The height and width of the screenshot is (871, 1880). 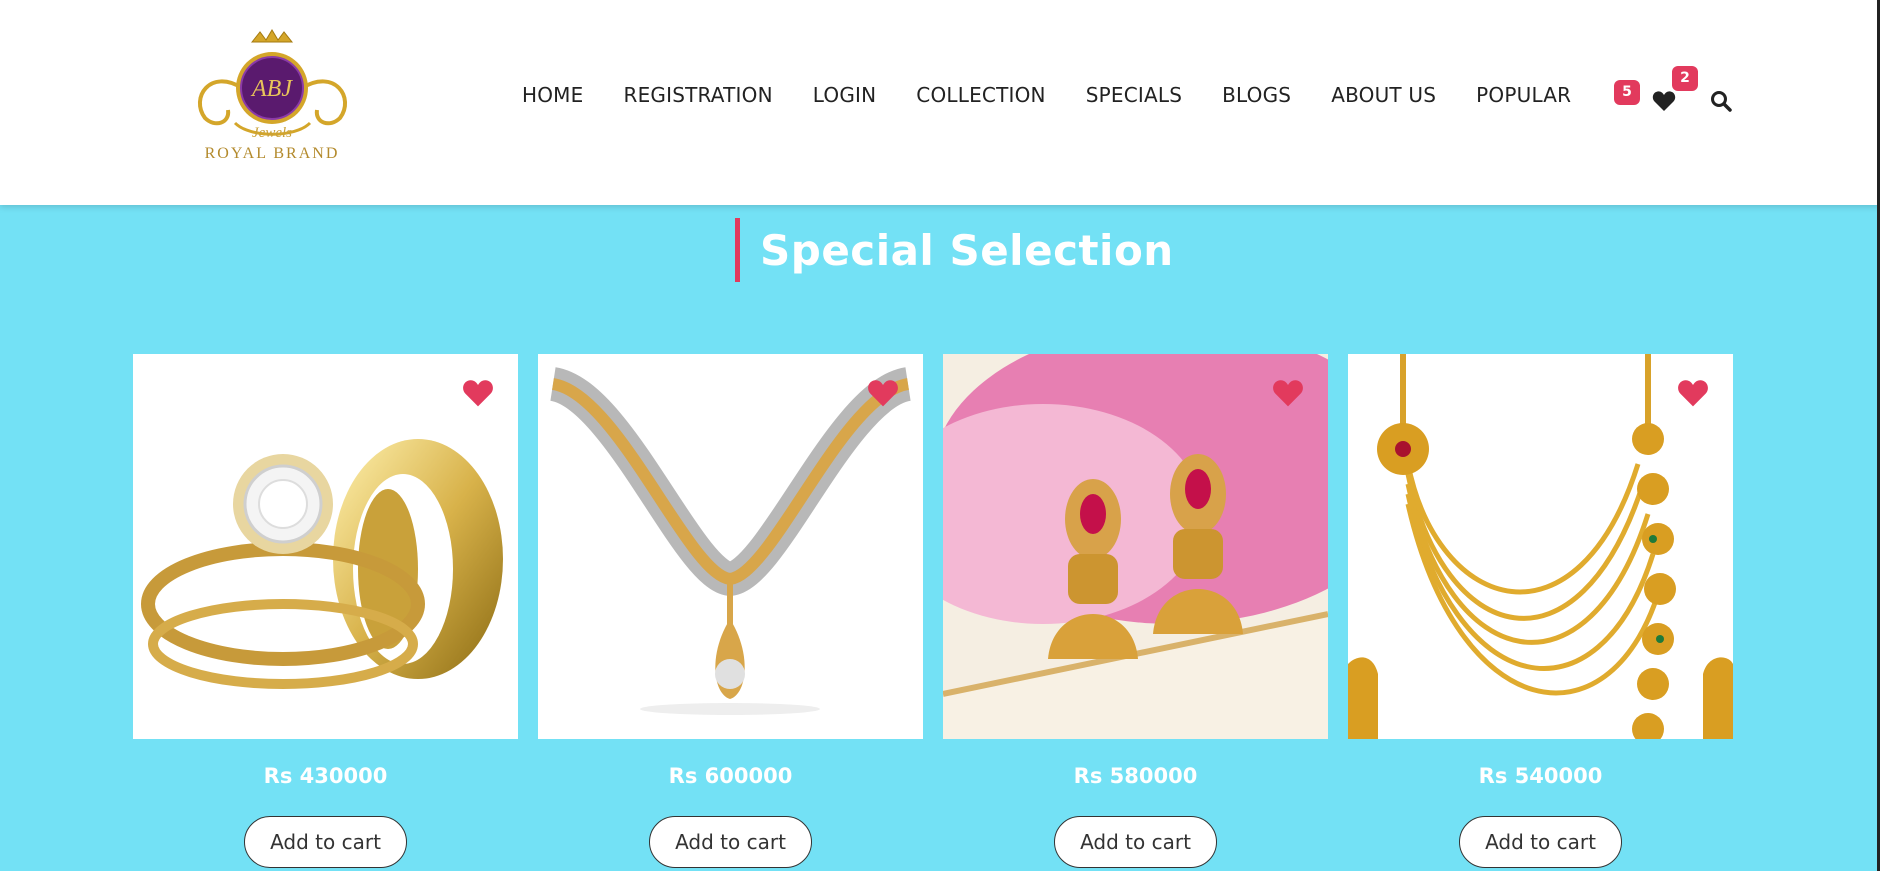 What do you see at coordinates (845, 95) in the screenshot?
I see `nav-login: LOGIN` at bounding box center [845, 95].